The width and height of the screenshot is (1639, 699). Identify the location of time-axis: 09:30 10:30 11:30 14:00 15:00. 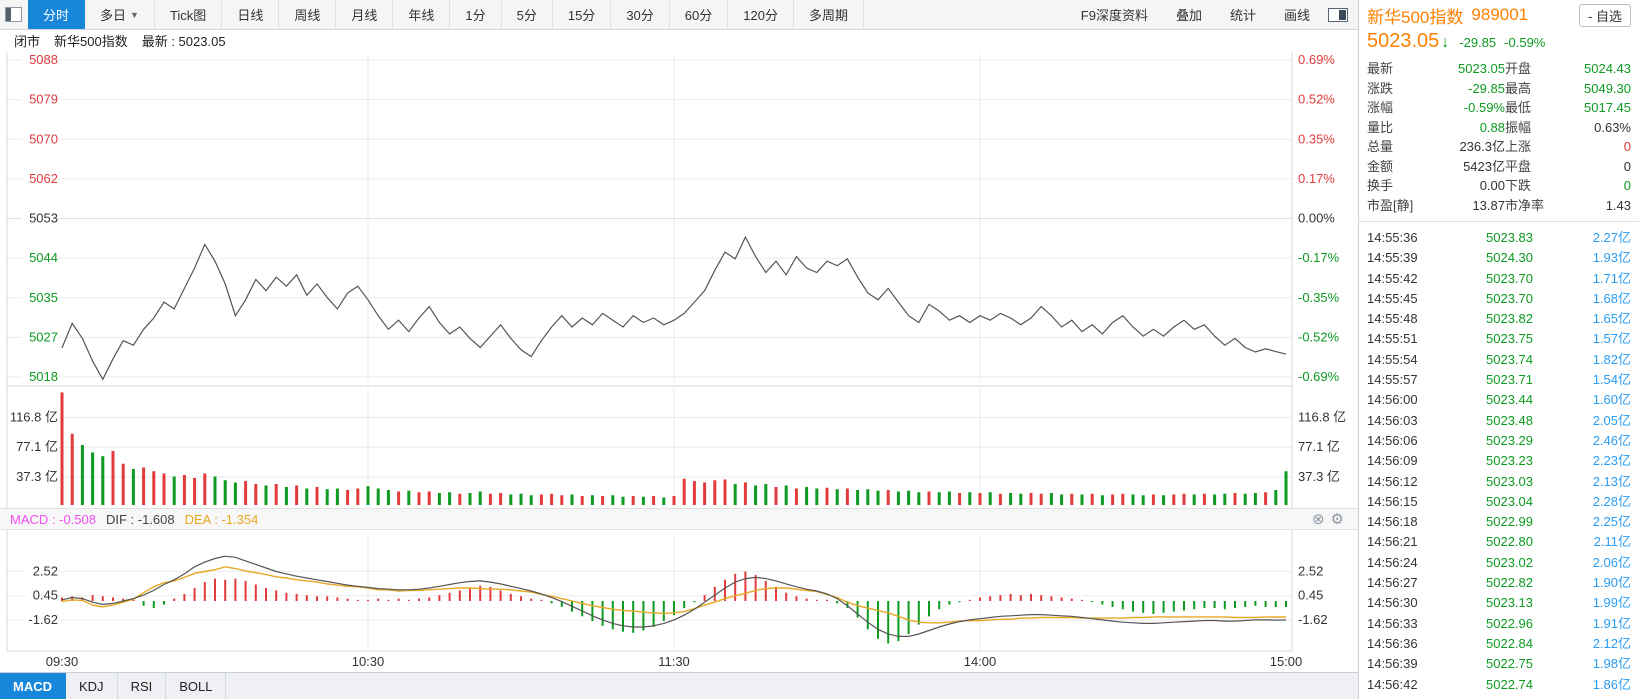
(679, 662).